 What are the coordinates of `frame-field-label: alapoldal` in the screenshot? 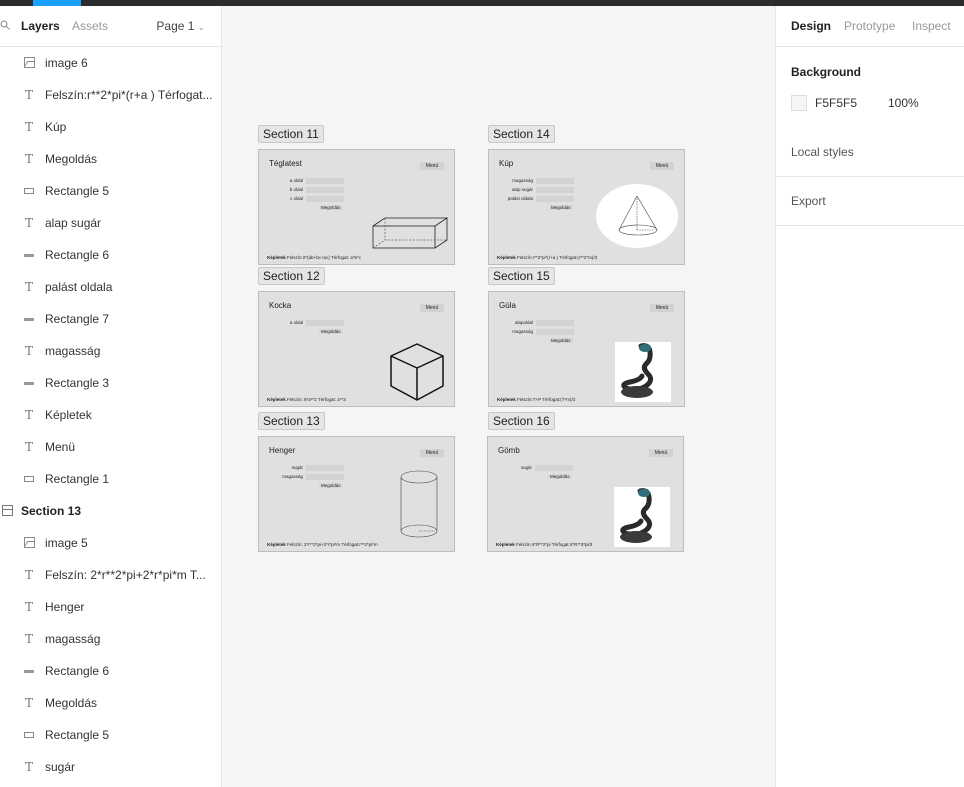 It's located at (523, 322).